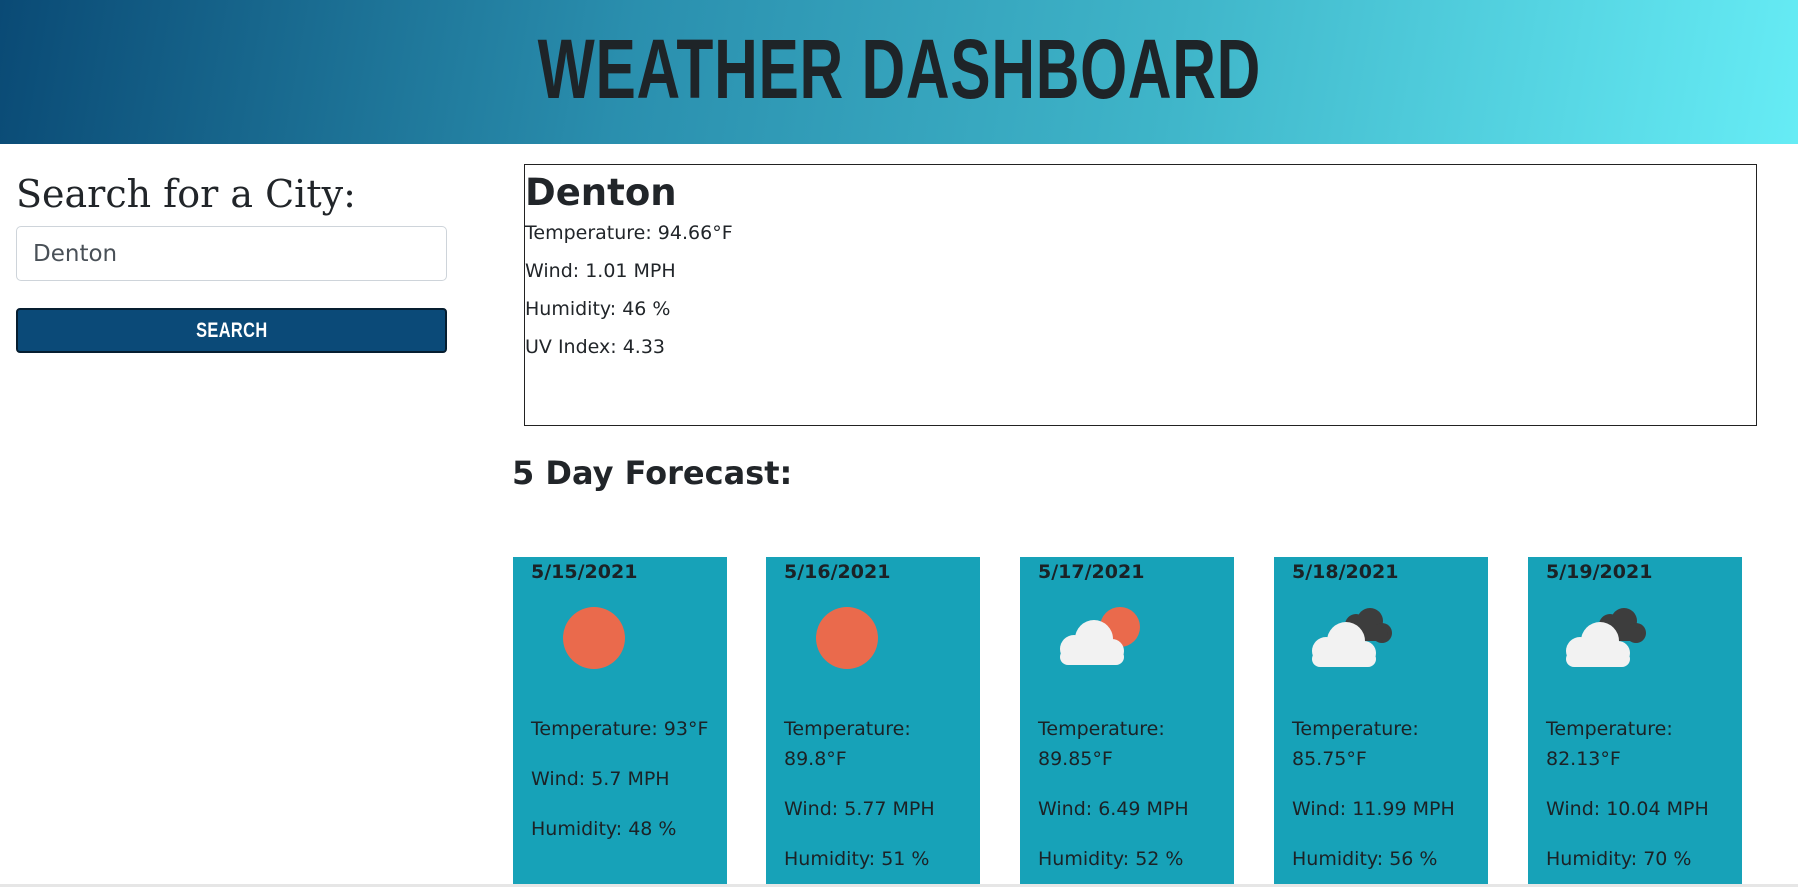  I want to click on forecast-date: 5/18/2021, so click(1345, 572).